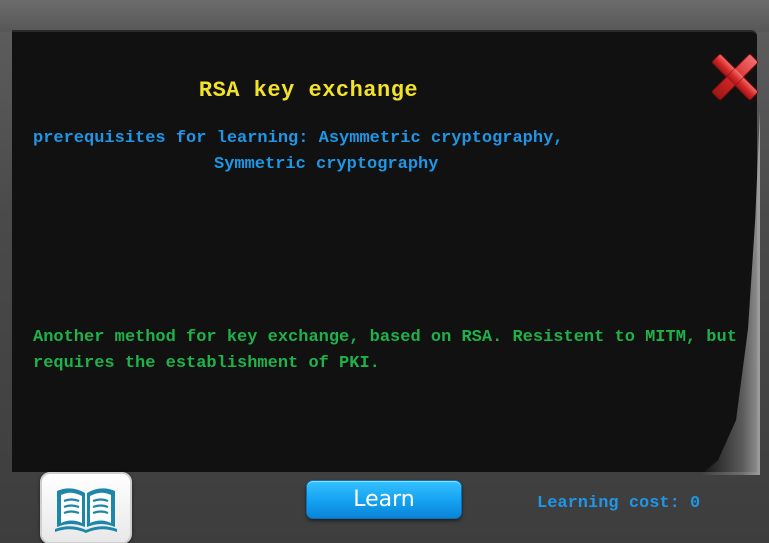 The height and width of the screenshot is (543, 769). What do you see at coordinates (384, 499) in the screenshot?
I see `learn-button: Learn` at bounding box center [384, 499].